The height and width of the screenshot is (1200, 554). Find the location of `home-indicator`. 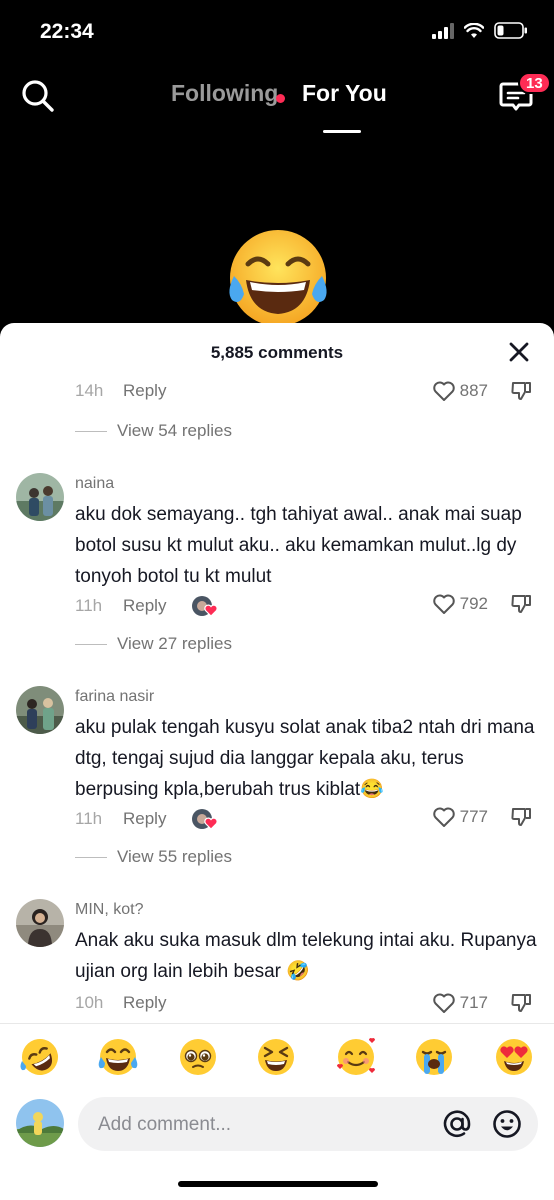

home-indicator is located at coordinates (278, 1184).